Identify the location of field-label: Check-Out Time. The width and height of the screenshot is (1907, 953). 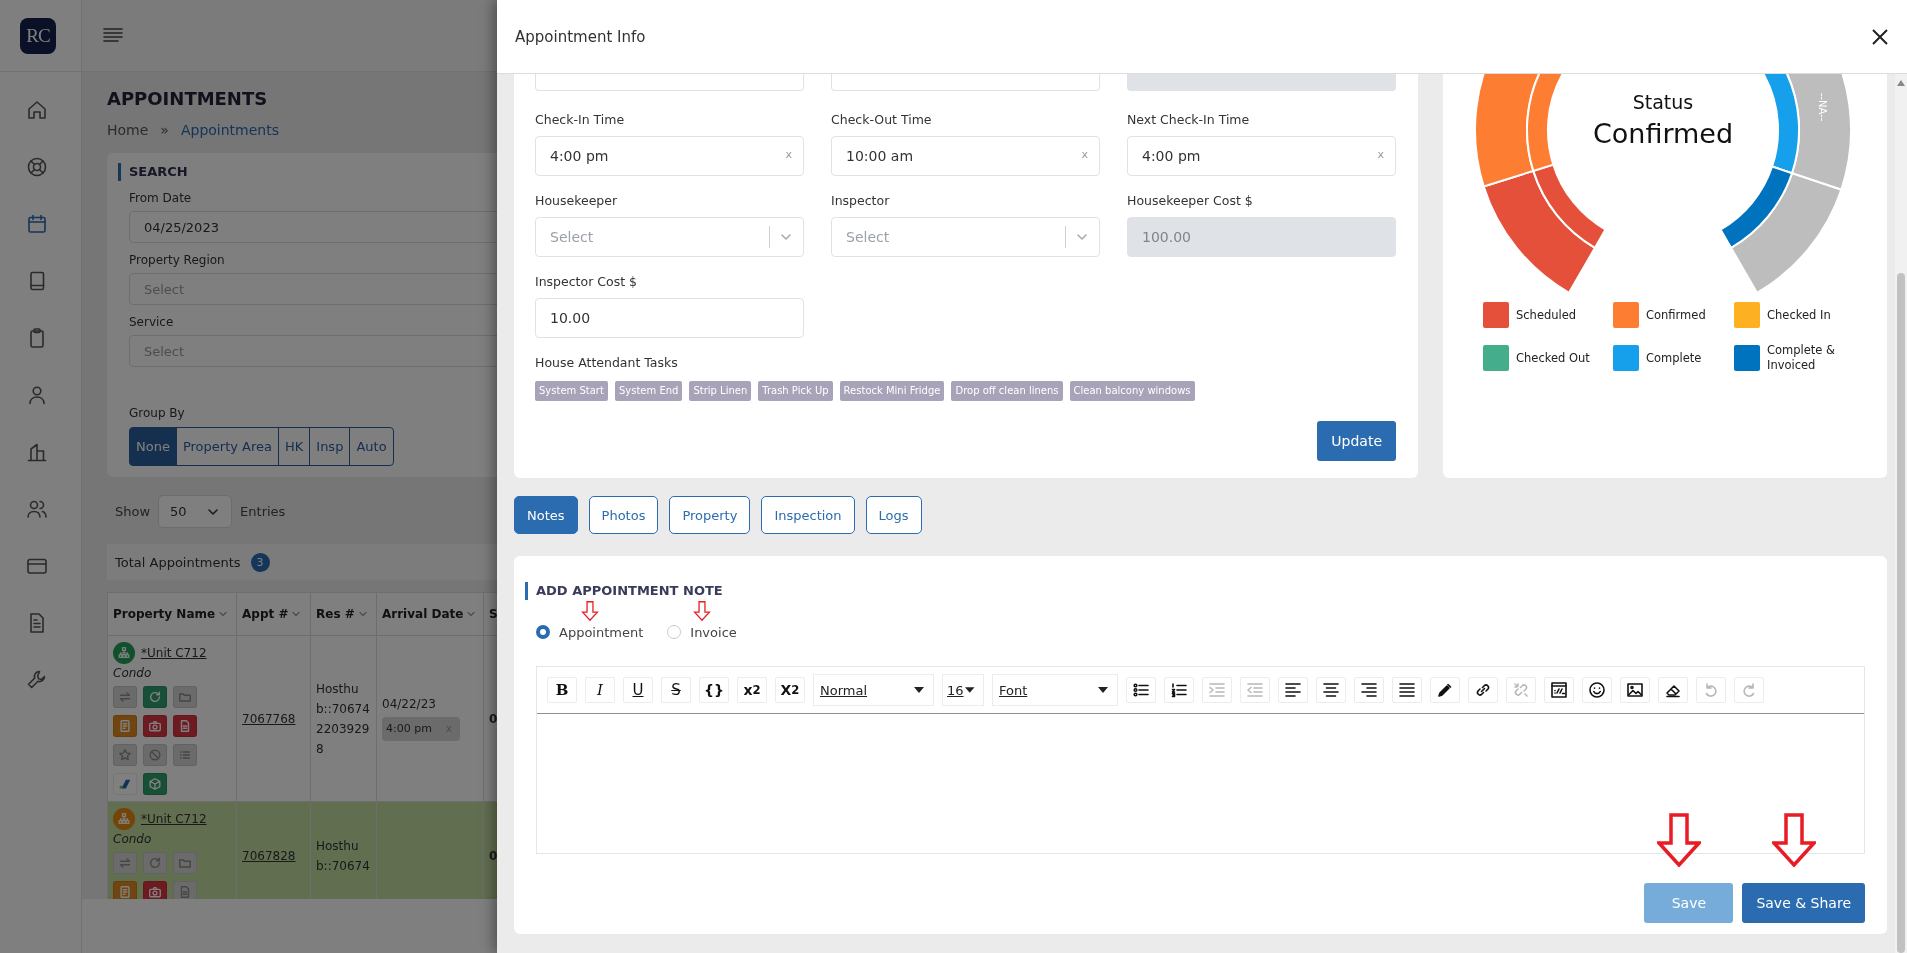
(882, 120).